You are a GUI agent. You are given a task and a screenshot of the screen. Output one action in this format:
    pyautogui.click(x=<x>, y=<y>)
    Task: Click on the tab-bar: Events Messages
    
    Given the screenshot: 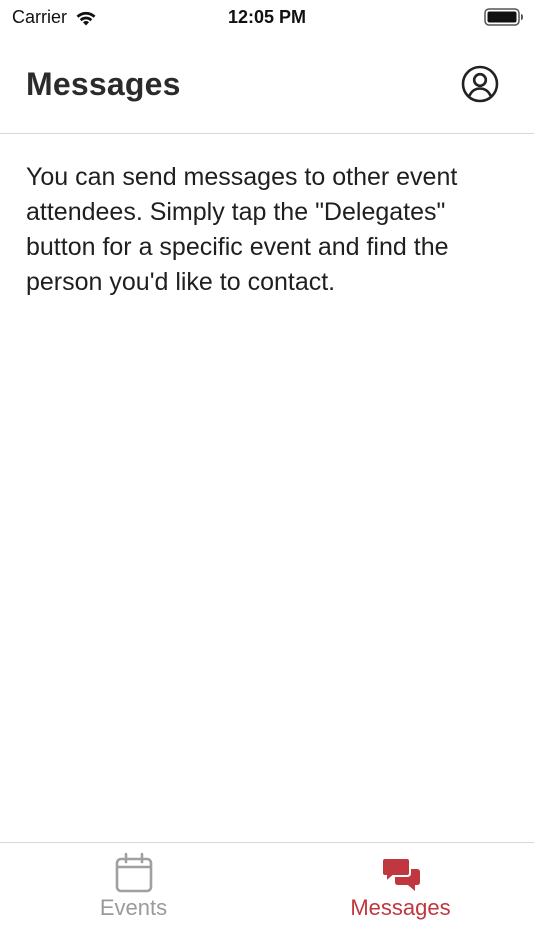 What is the action you would take?
    pyautogui.click(x=267, y=896)
    